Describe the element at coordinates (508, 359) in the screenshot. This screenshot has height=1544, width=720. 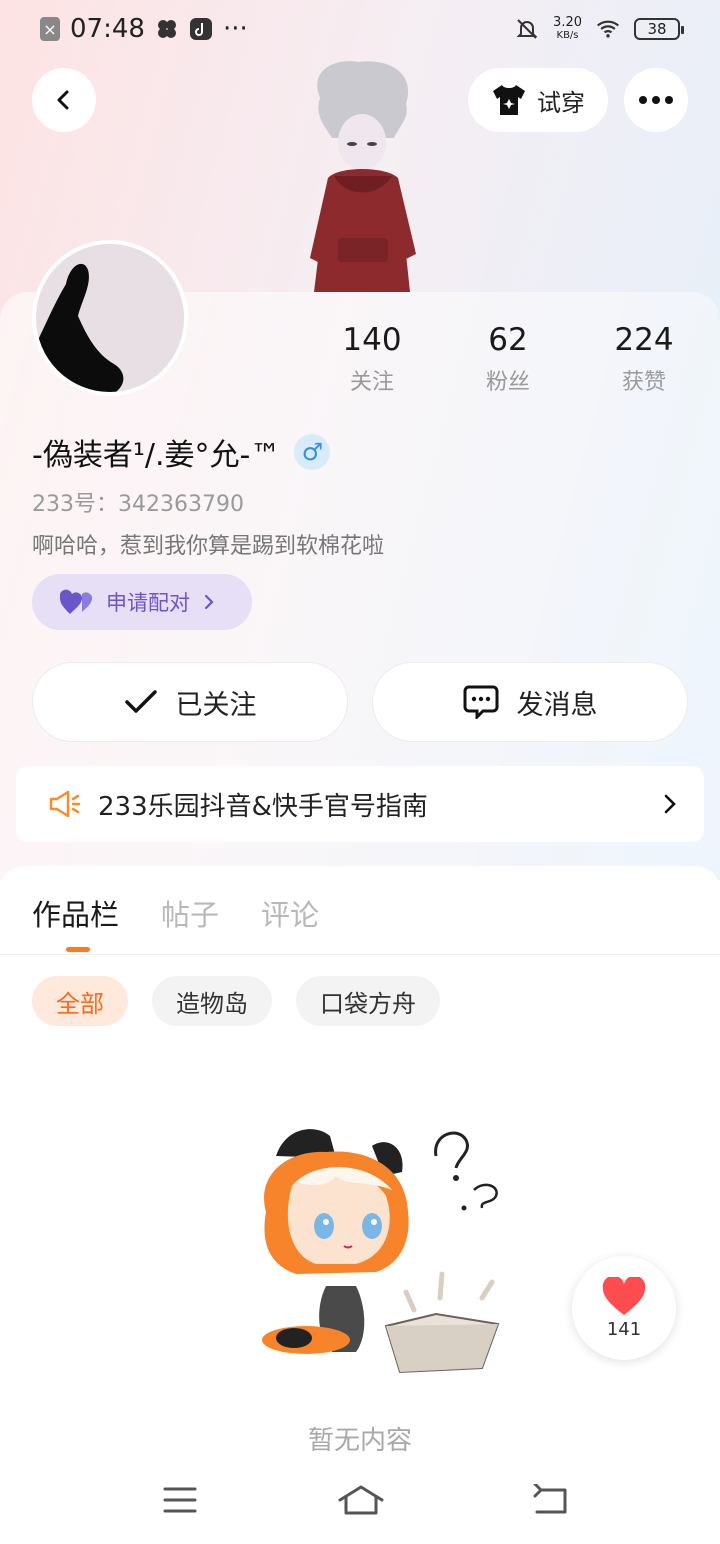
I see `stat-fans: 62 粉丝` at that location.